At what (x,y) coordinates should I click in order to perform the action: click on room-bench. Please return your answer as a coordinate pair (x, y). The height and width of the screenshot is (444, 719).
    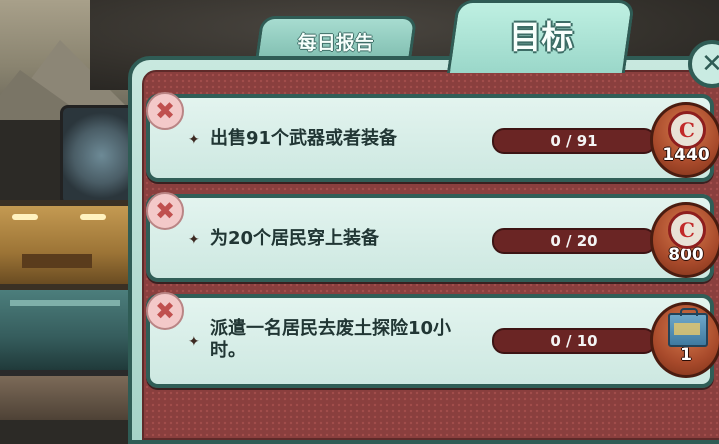
    Looking at the image, I should click on (57, 261).